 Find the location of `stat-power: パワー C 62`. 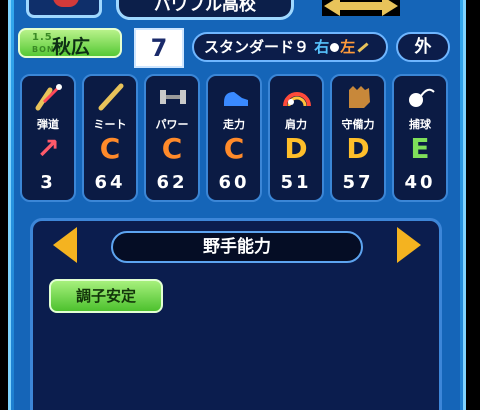

stat-power: パワー C 62 is located at coordinates (172, 138).